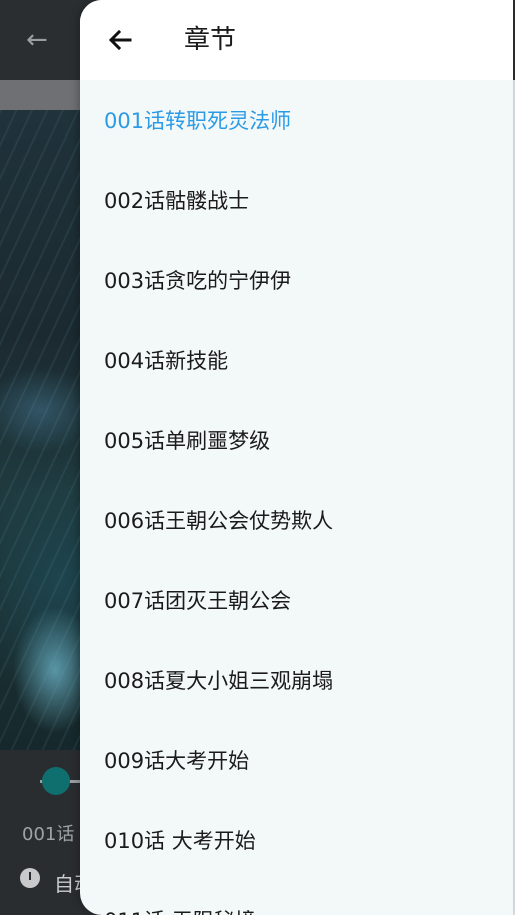 The image size is (515, 915). Describe the element at coordinates (296, 897) in the screenshot. I see `chapter-item: 011话 无限秘境` at that location.